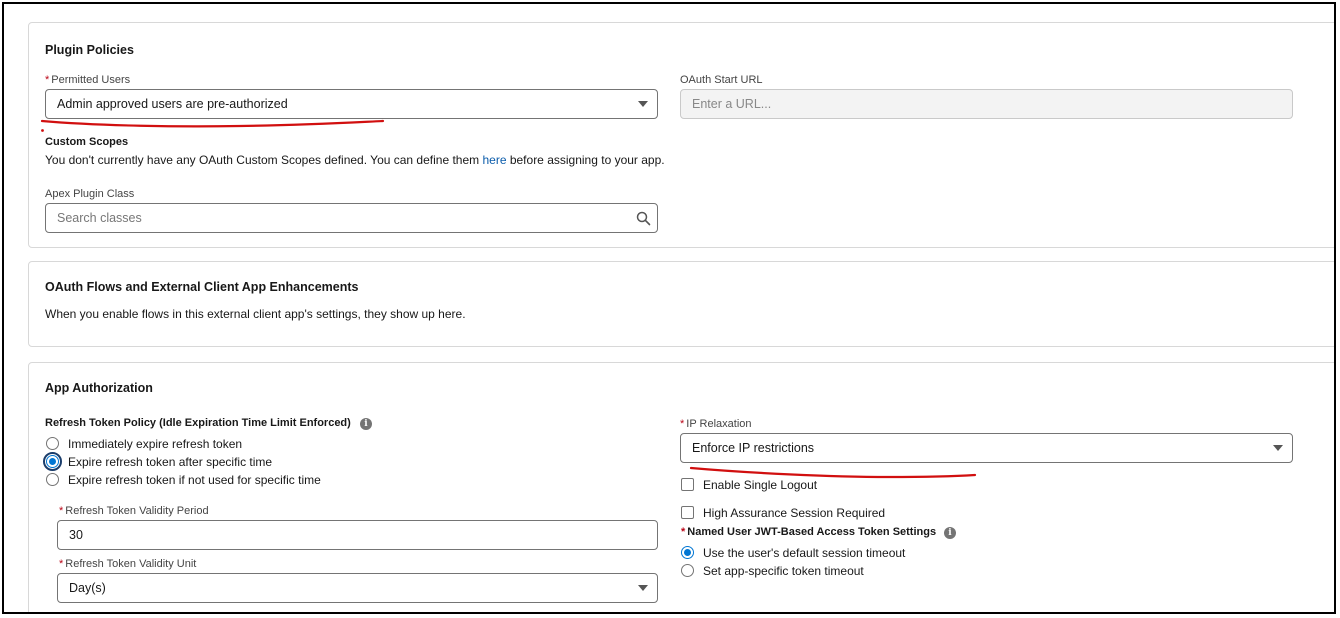  Describe the element at coordinates (716, 424) in the screenshot. I see `ip-relaxation-label: * IP Relaxation` at that location.